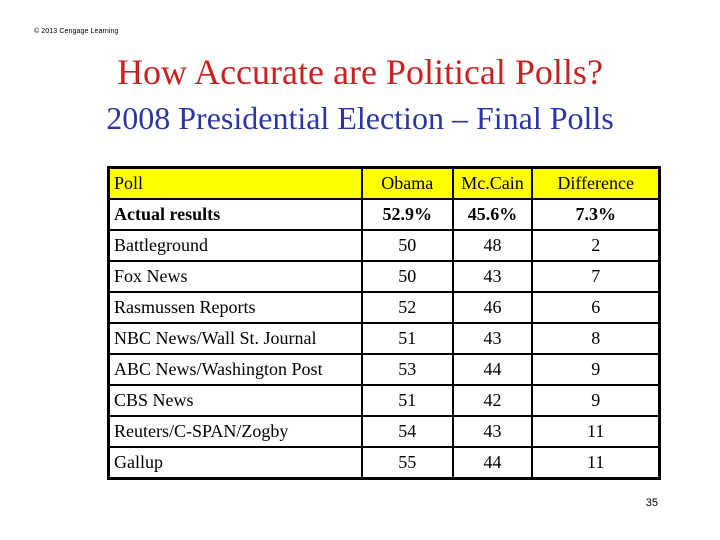 The width and height of the screenshot is (720, 540). What do you see at coordinates (492, 307) in the screenshot?
I see `cell-mccain: 46` at bounding box center [492, 307].